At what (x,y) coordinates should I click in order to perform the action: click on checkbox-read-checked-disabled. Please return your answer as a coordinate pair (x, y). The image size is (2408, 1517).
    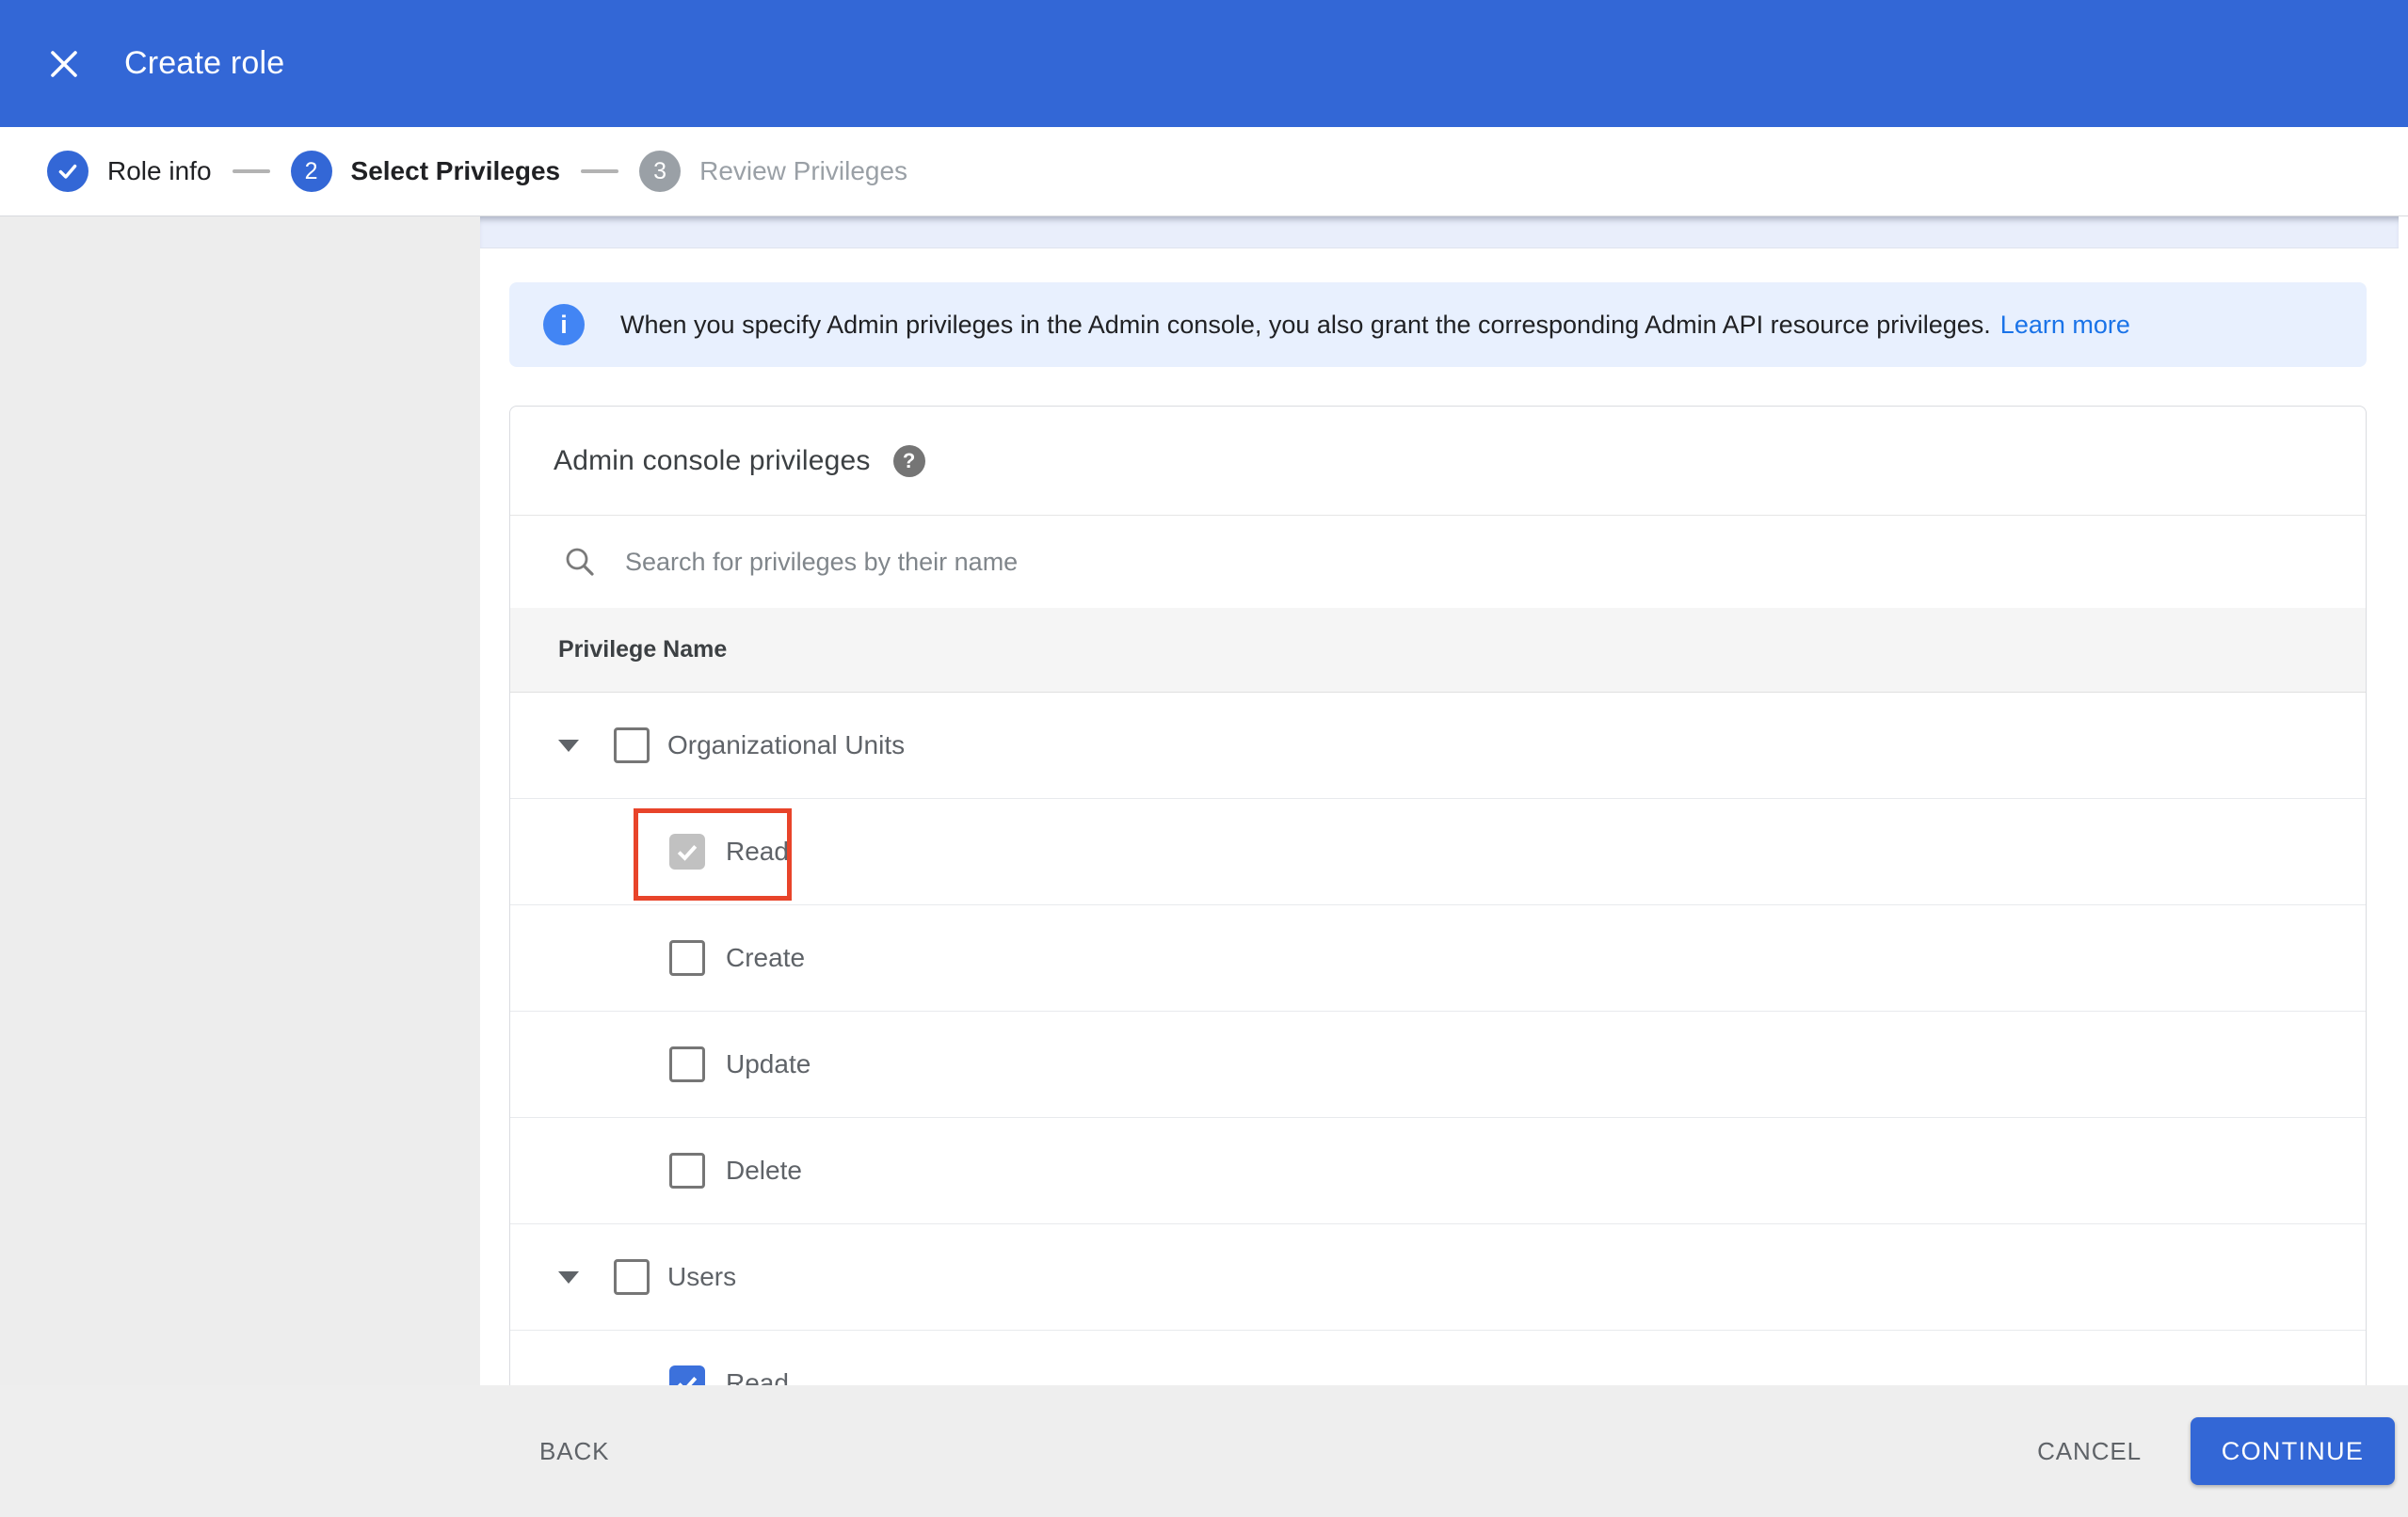
    Looking at the image, I should click on (687, 852).